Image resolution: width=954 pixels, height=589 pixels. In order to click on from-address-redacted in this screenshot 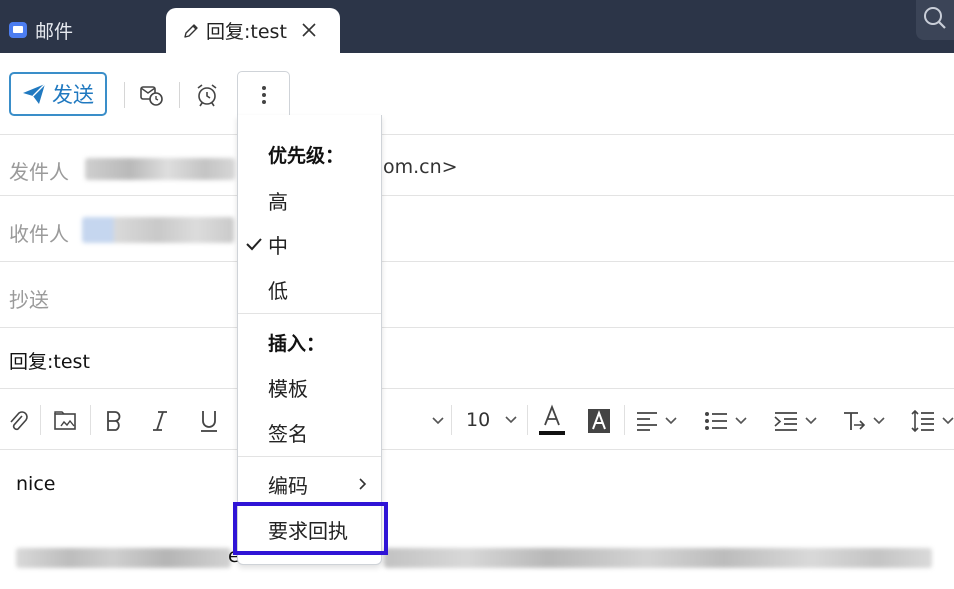, I will do `click(160, 169)`.